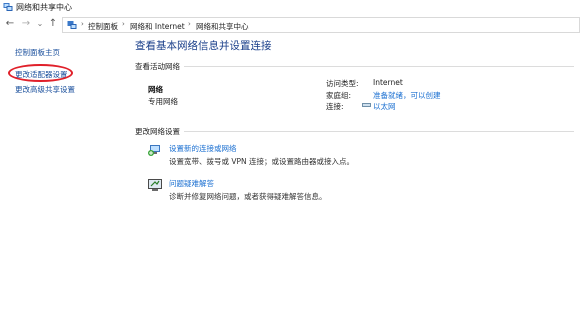 Image resolution: width=580 pixels, height=315 pixels. What do you see at coordinates (103, 26) in the screenshot?
I see `breadcrumb-control-panel: 控制面板` at bounding box center [103, 26].